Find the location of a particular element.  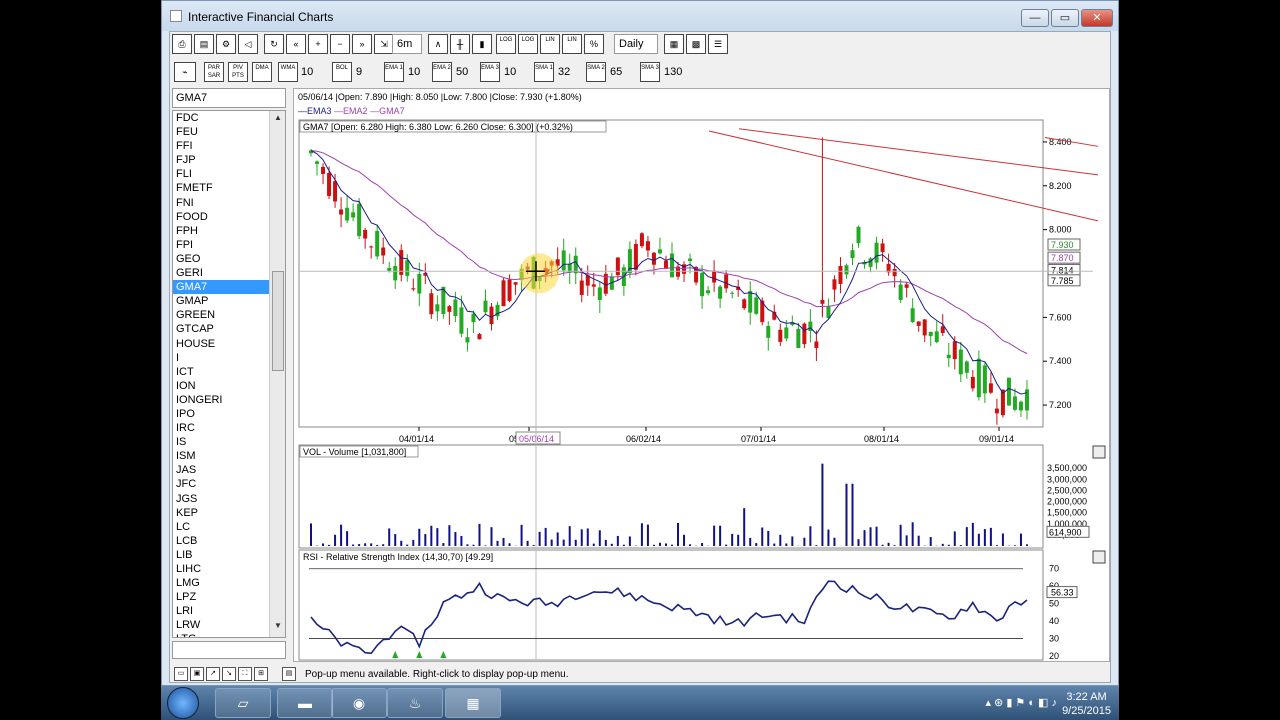

start-button is located at coordinates (183, 703).